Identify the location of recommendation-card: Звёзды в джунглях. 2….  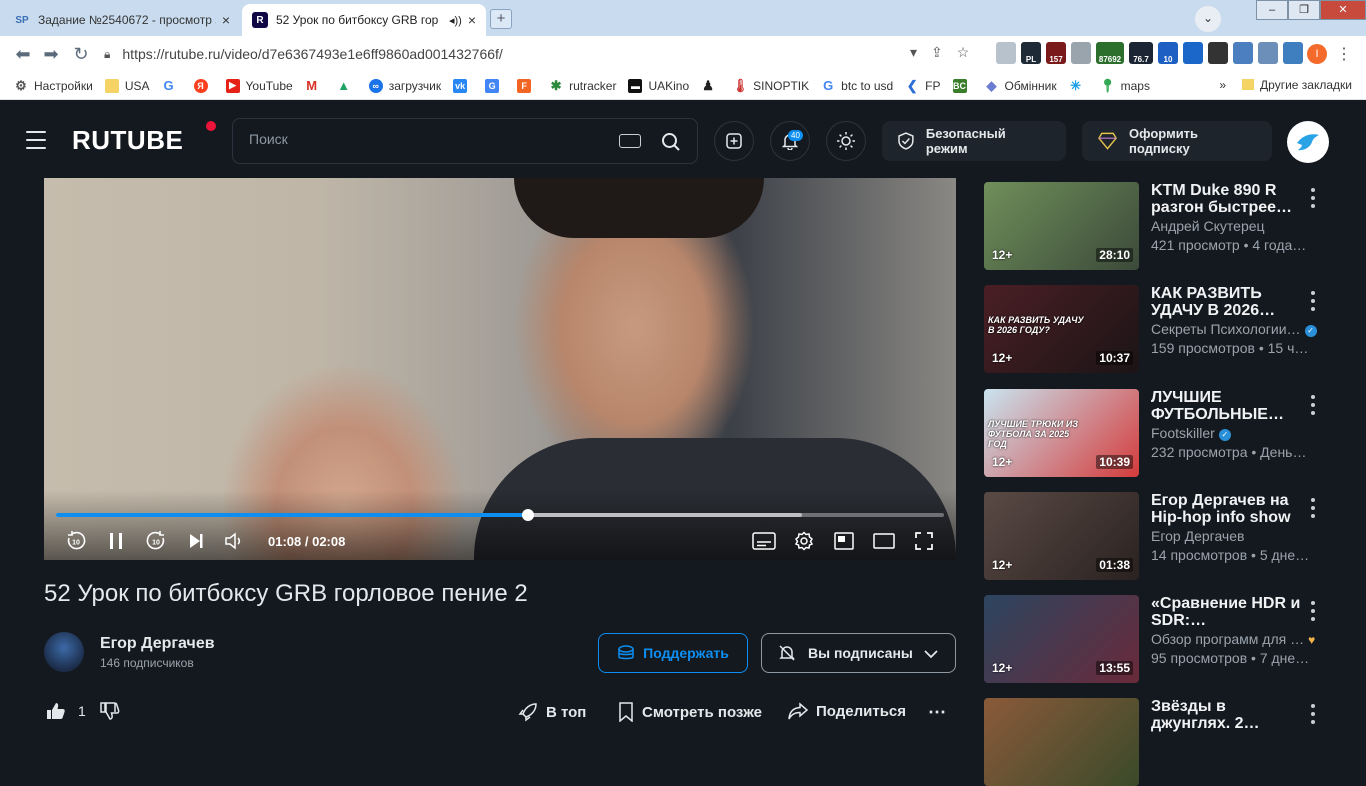
(1169, 742).